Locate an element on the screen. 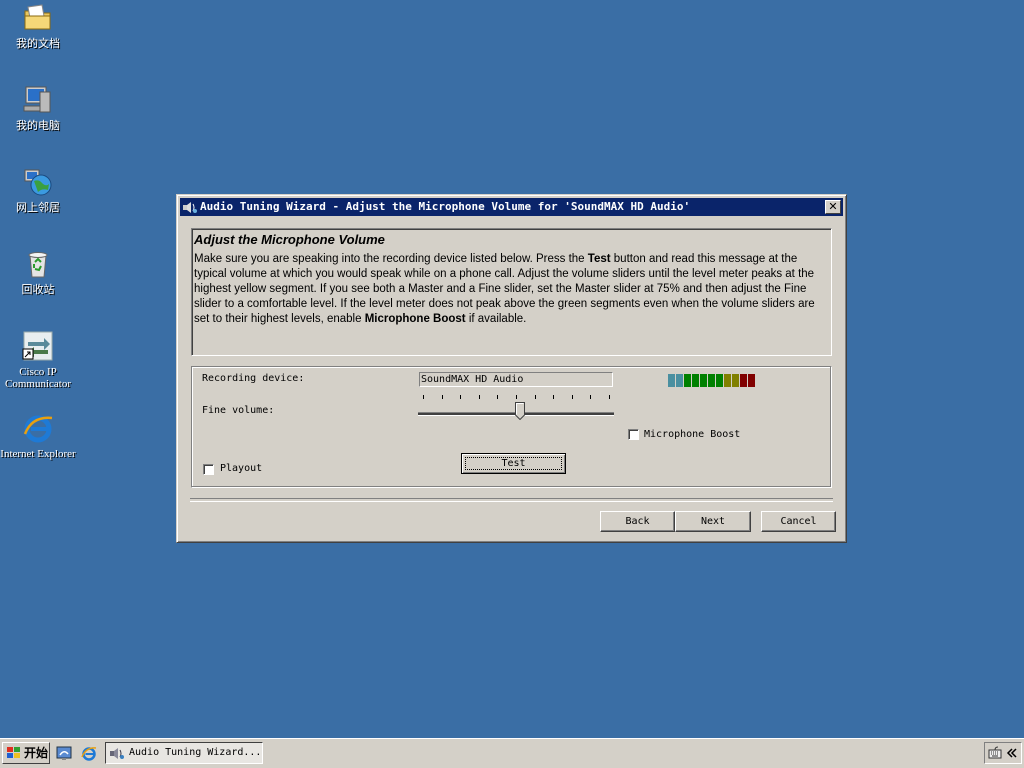 The image size is (1024, 768). slider-thumb is located at coordinates (519, 411).